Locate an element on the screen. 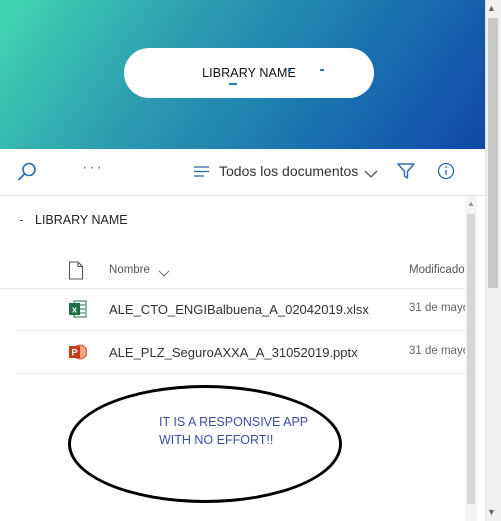 This screenshot has height=521, width=501. title-underline is located at coordinates (233, 84).